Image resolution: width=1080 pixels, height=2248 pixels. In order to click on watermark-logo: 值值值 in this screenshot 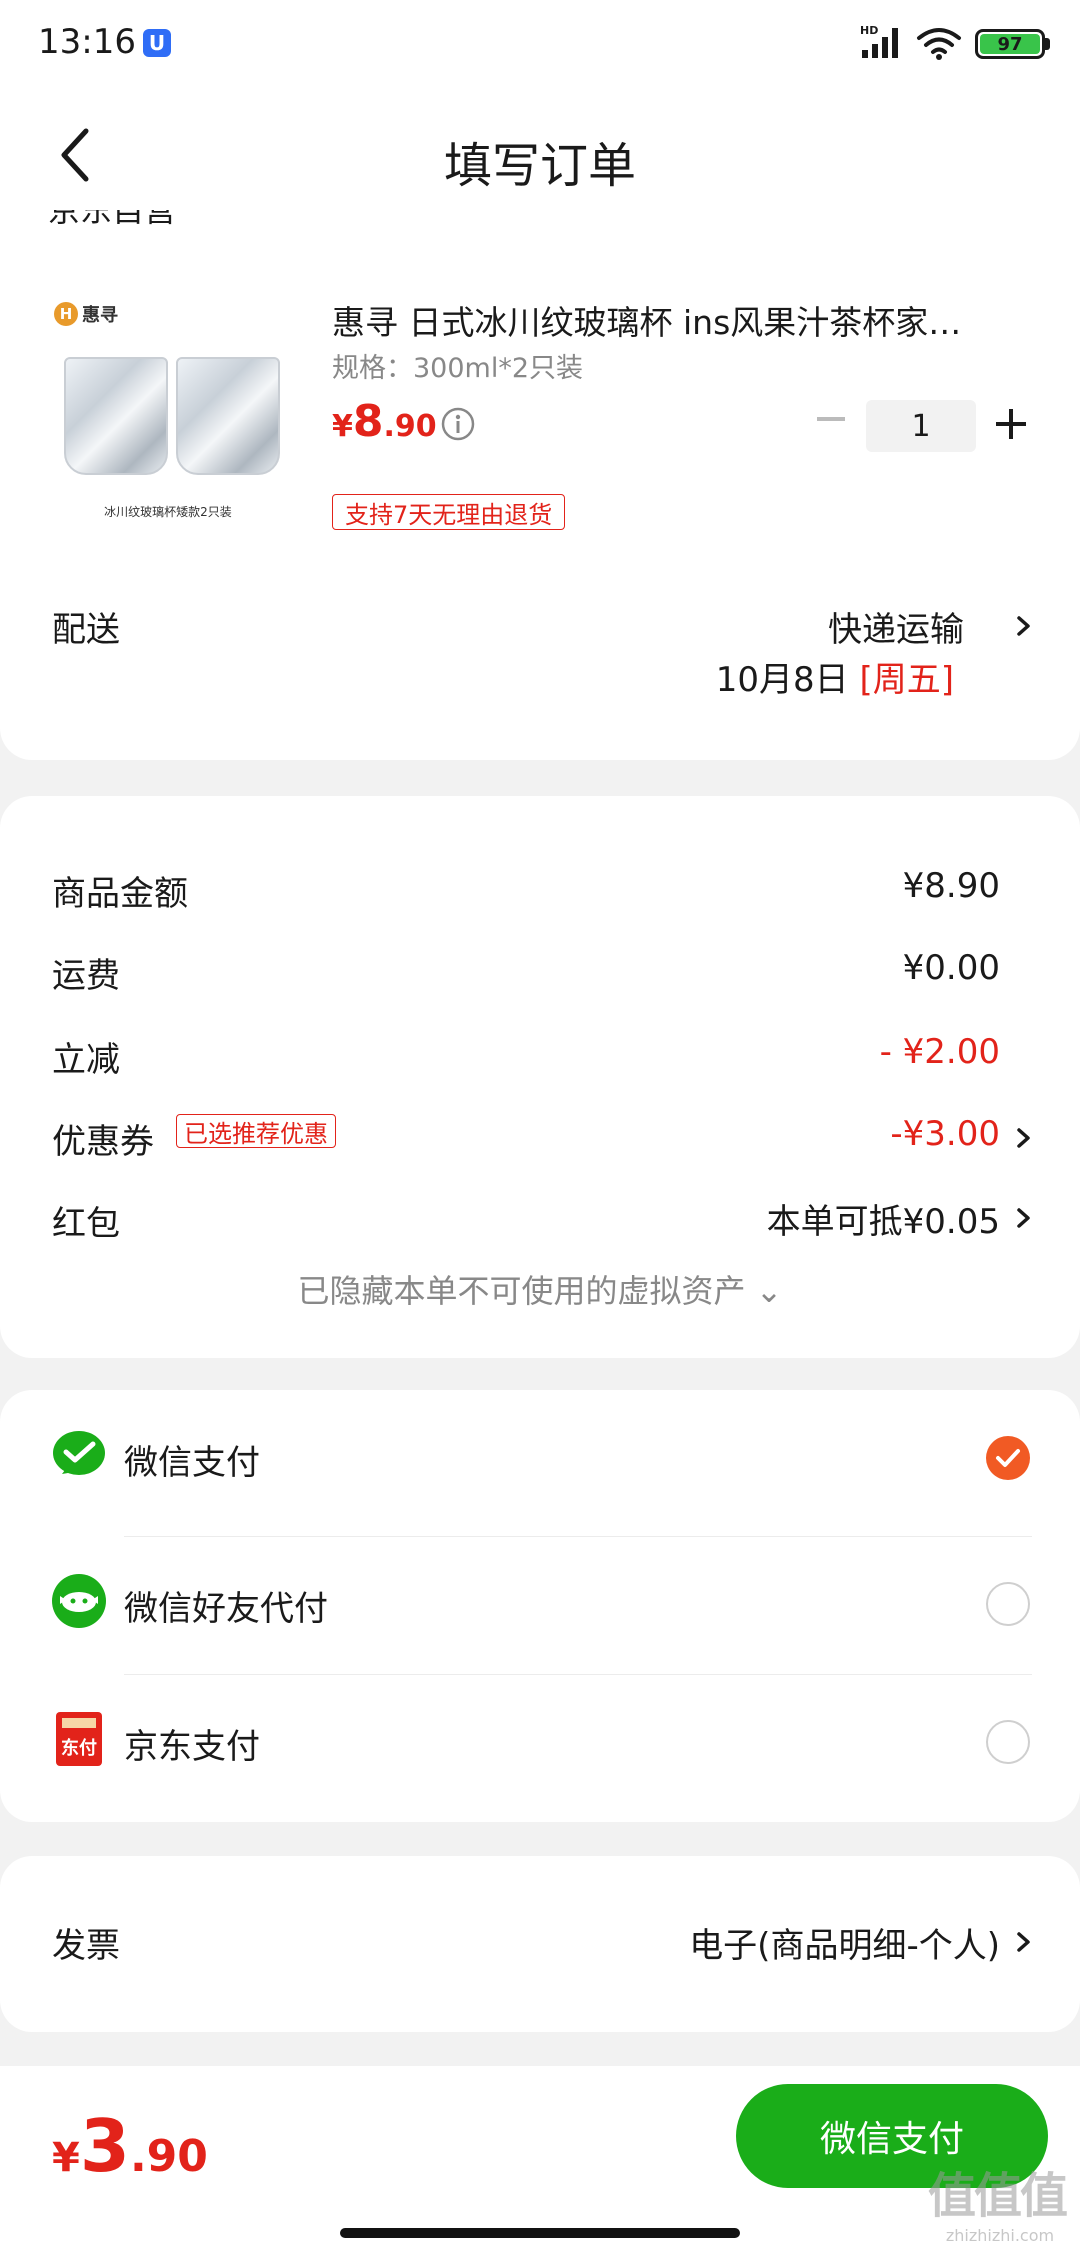, I will do `click(998, 2196)`.